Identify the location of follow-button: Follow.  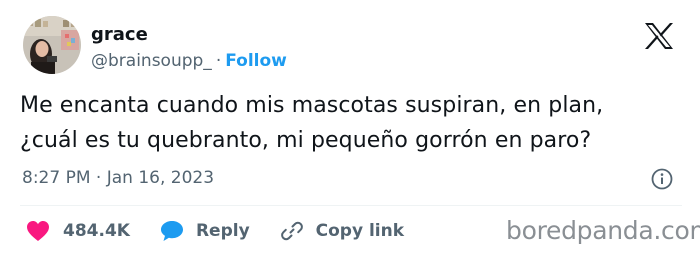
(256, 61).